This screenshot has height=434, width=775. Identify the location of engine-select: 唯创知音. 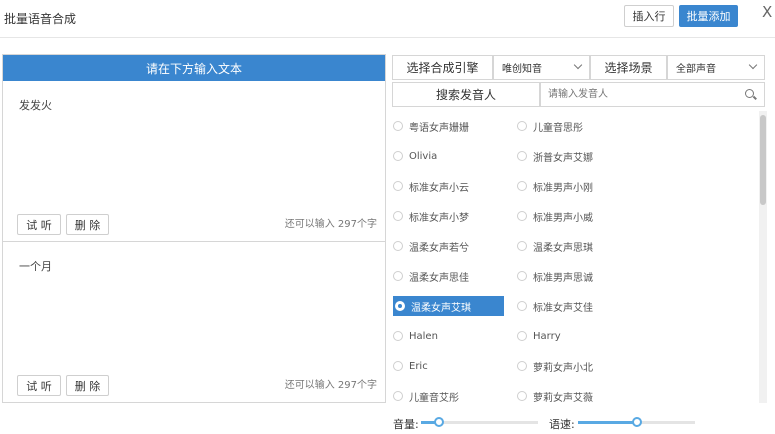
(541, 67).